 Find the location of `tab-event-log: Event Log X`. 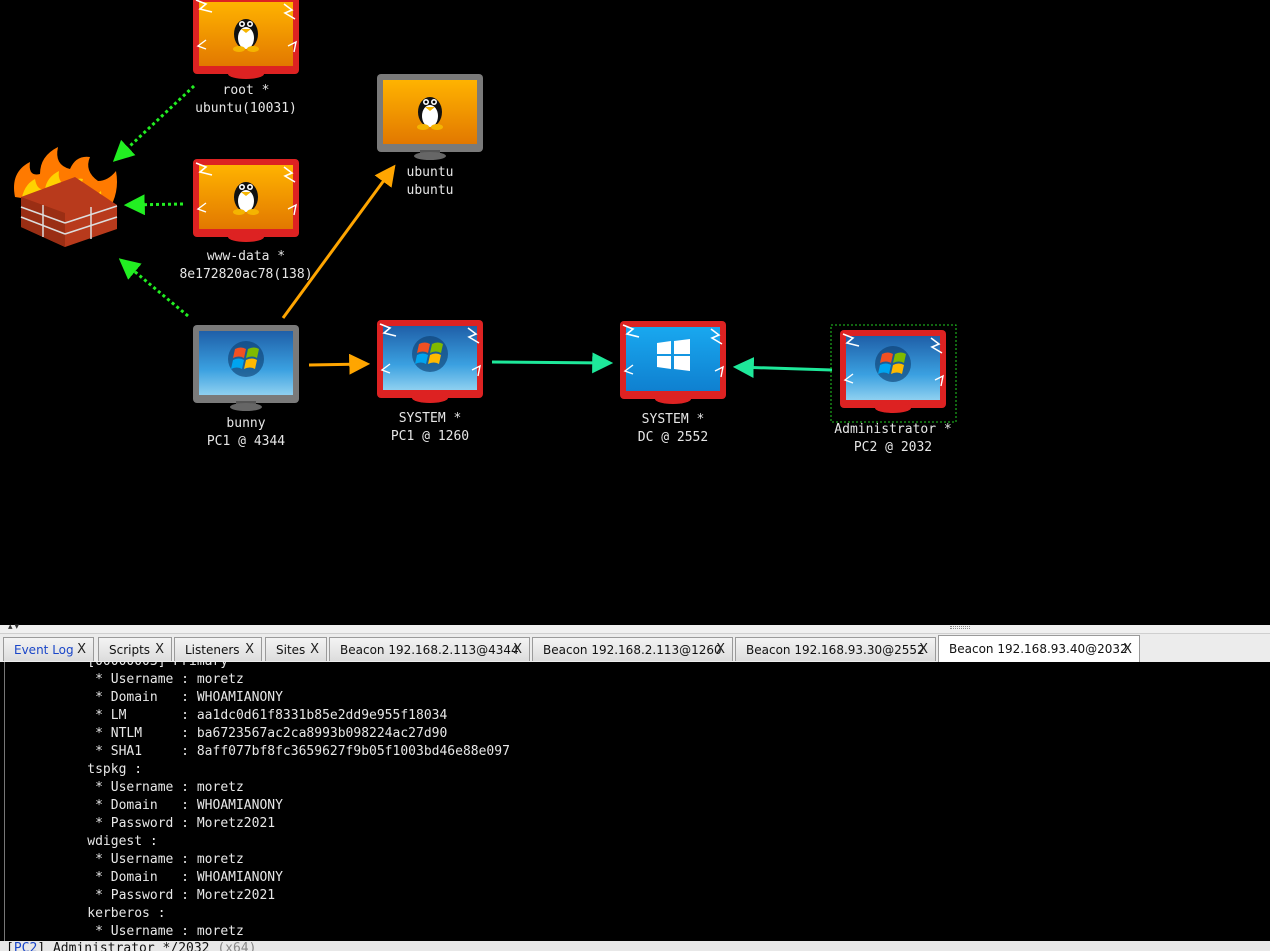

tab-event-log: Event Log X is located at coordinates (48, 649).